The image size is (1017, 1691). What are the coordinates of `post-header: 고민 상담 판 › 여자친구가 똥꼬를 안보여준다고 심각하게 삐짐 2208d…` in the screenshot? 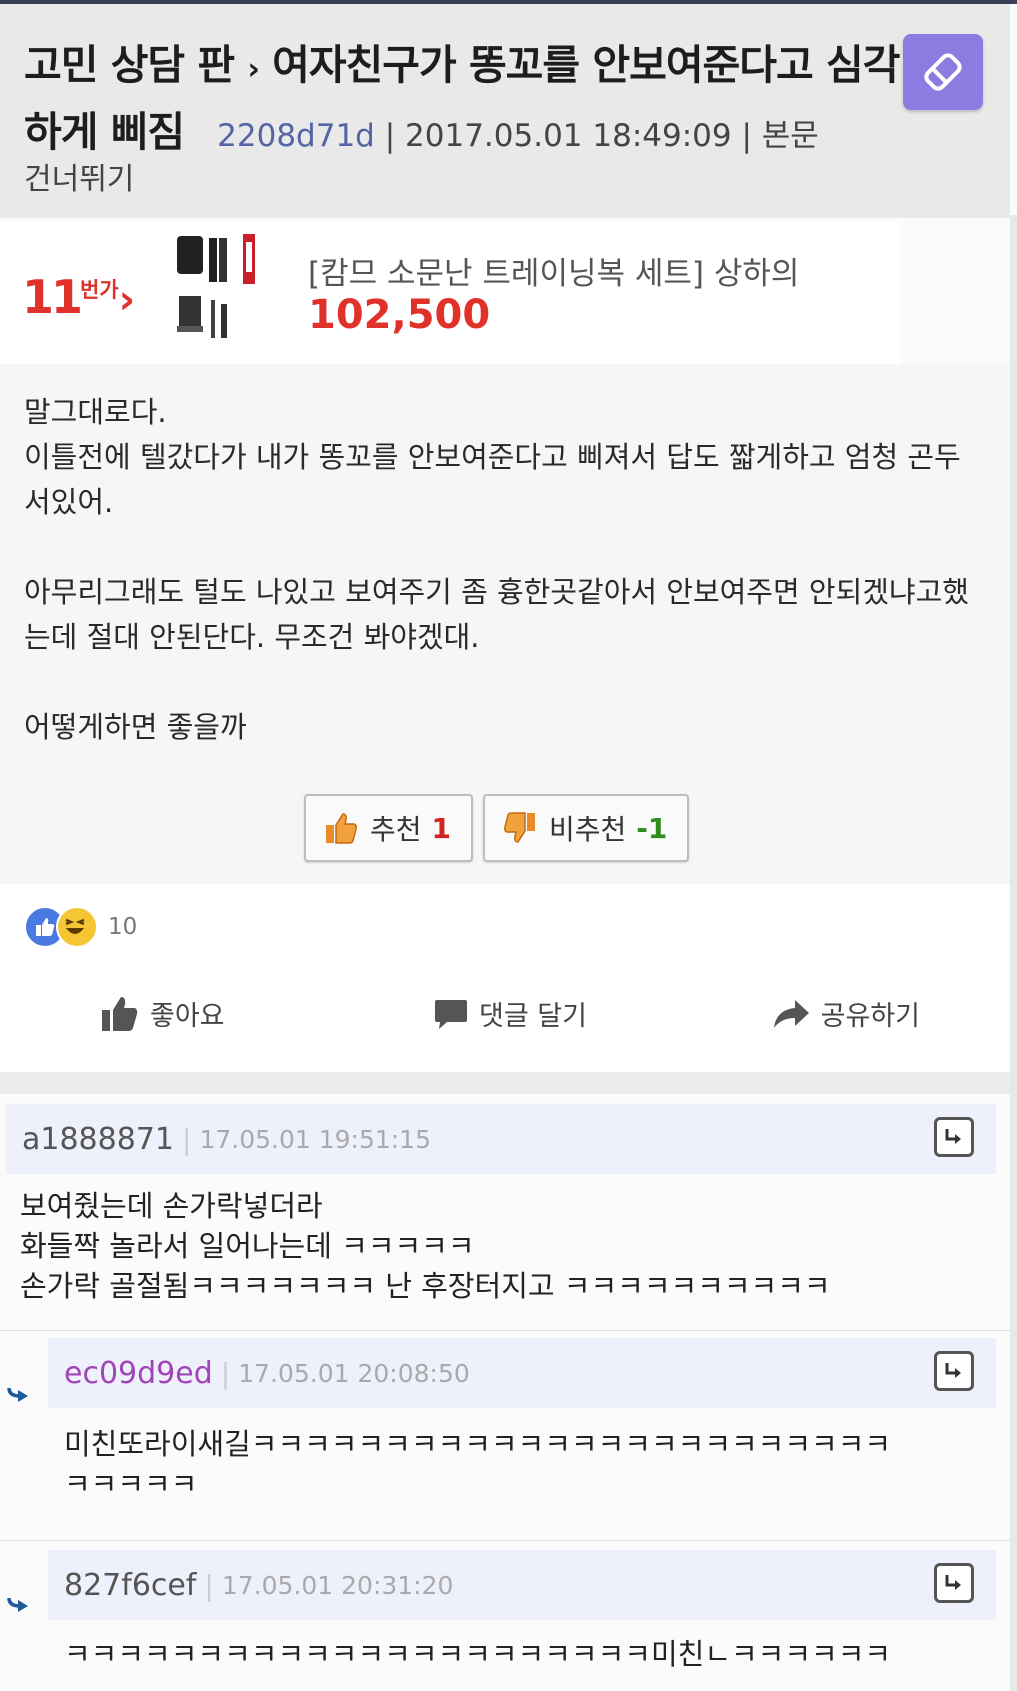 It's located at (505, 111).